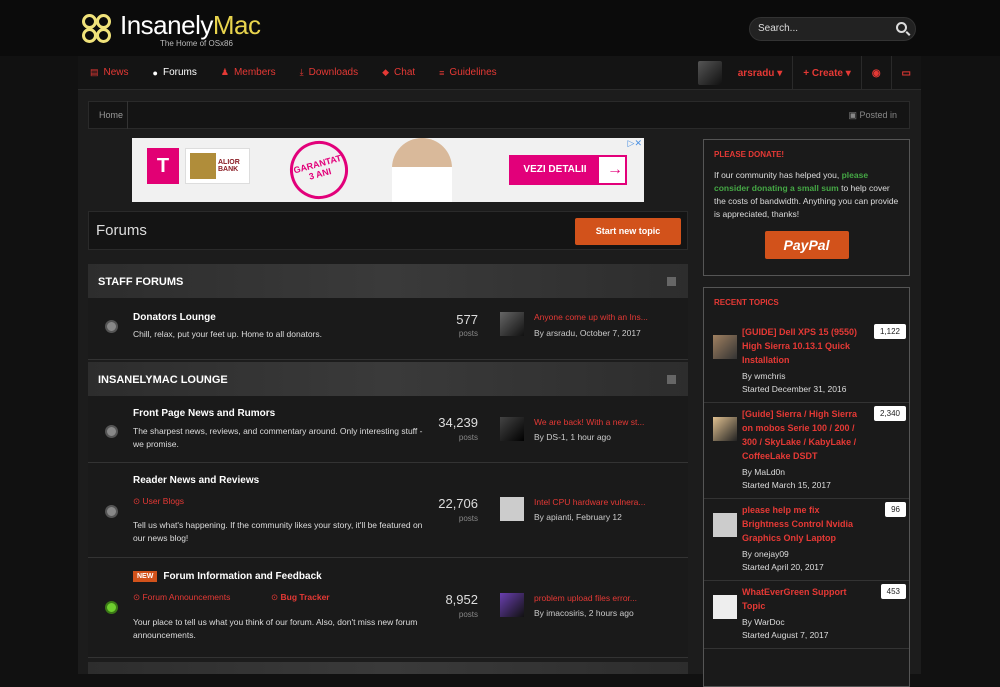 This screenshot has width=1000, height=687. What do you see at coordinates (635, 143) in the screenshot?
I see `ad-close-icon: ▷✕` at bounding box center [635, 143].